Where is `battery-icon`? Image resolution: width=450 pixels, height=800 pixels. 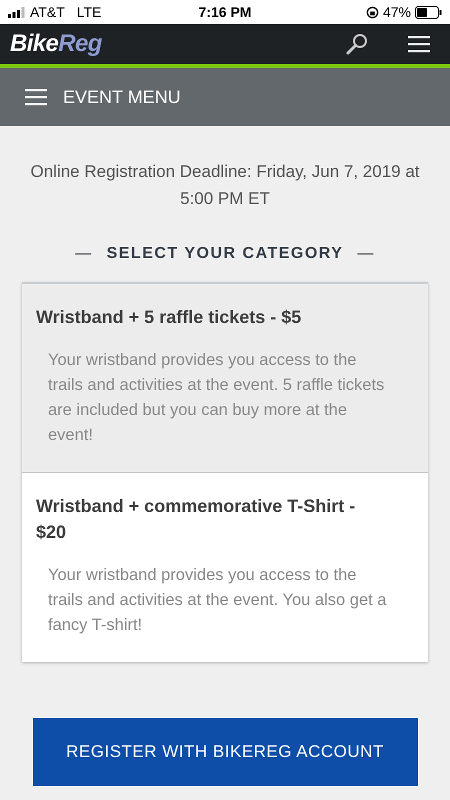
battery-icon is located at coordinates (428, 12).